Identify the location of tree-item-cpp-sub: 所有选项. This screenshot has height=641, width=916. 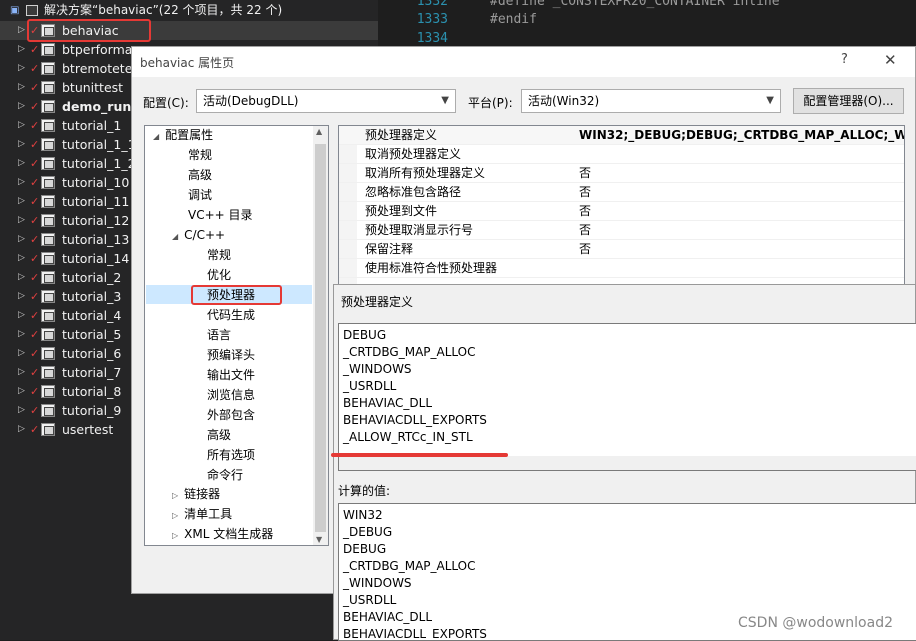
(231, 455).